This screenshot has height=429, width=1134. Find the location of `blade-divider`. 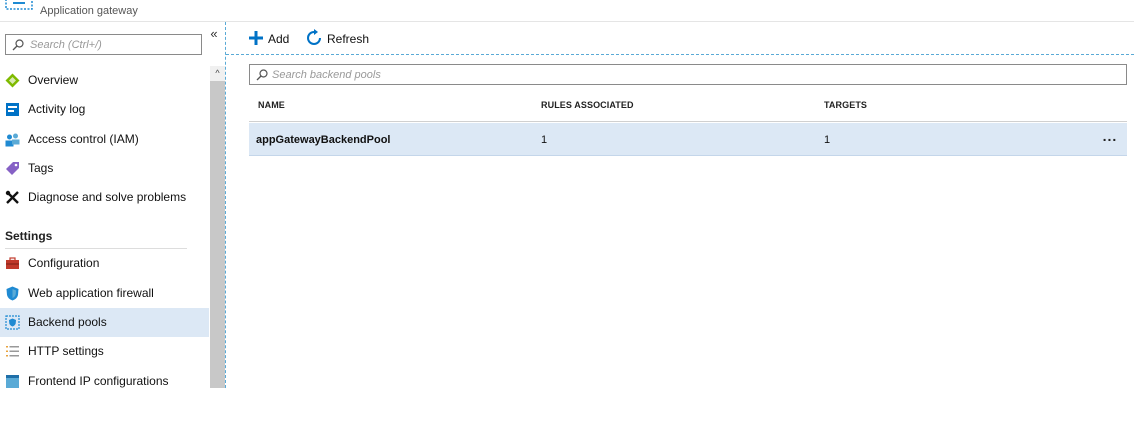

blade-divider is located at coordinates (225, 205).